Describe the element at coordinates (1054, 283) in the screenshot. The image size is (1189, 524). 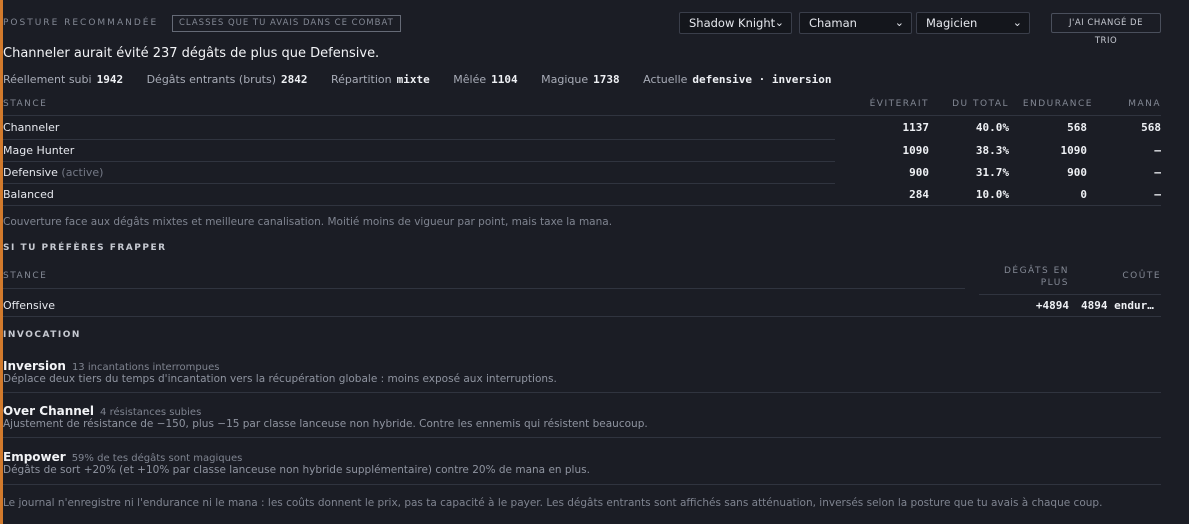
I see `strike-col-header-degats-line2: PLUS` at that location.